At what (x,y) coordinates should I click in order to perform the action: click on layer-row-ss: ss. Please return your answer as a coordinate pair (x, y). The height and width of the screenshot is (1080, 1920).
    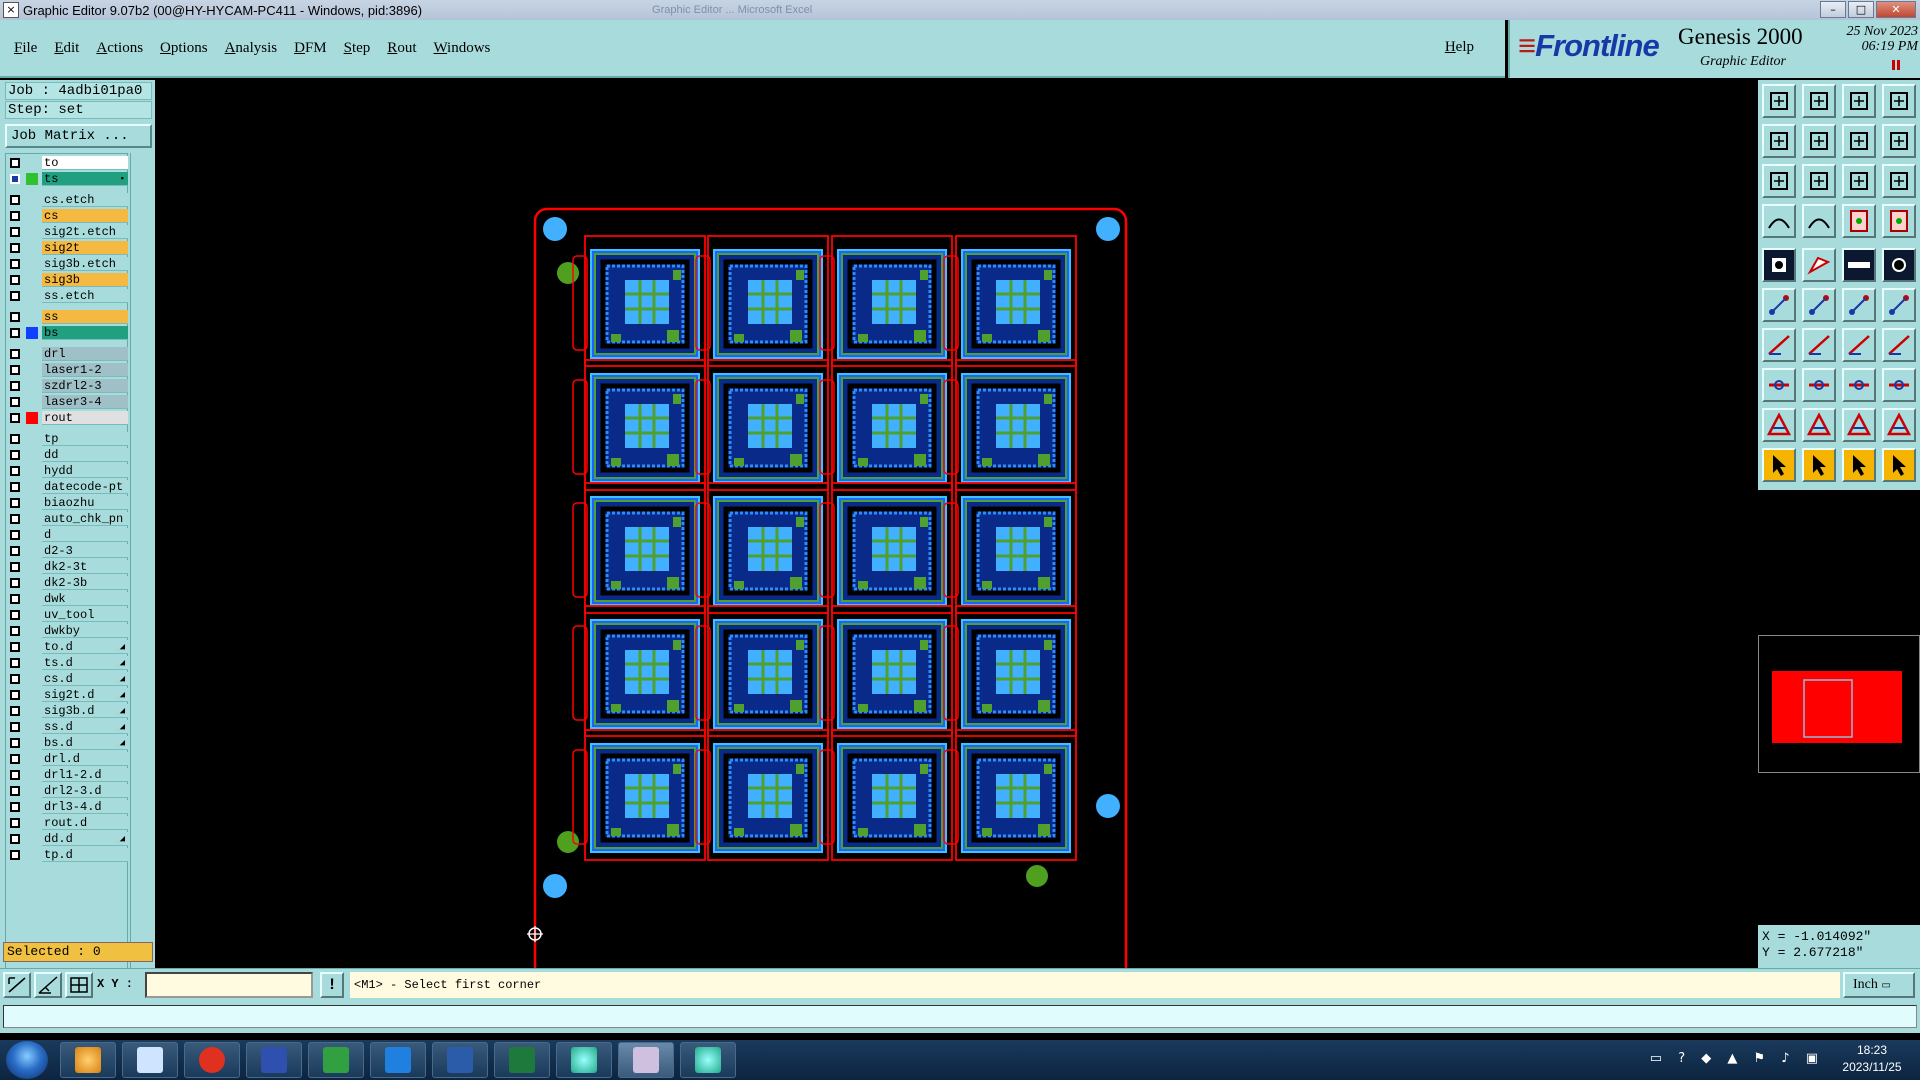
    Looking at the image, I should click on (68, 317).